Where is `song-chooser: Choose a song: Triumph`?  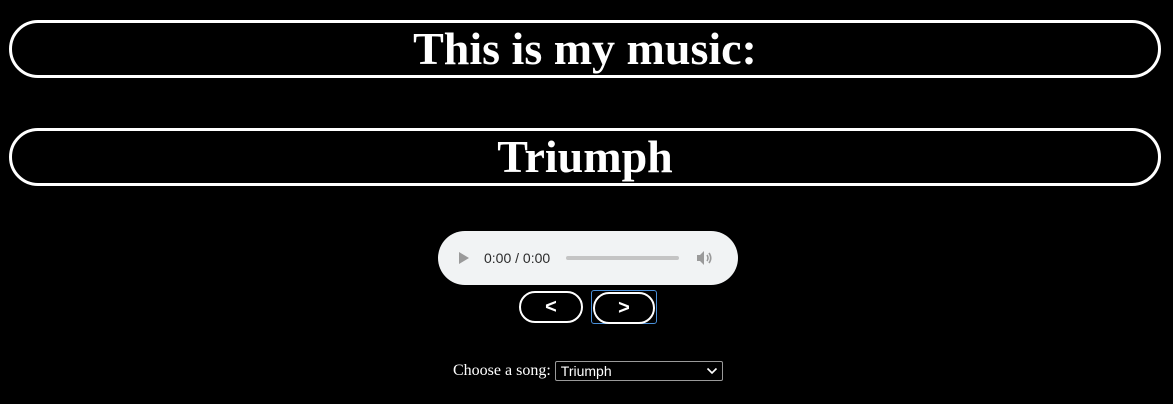
song-chooser: Choose a song: Triumph is located at coordinates (588, 371).